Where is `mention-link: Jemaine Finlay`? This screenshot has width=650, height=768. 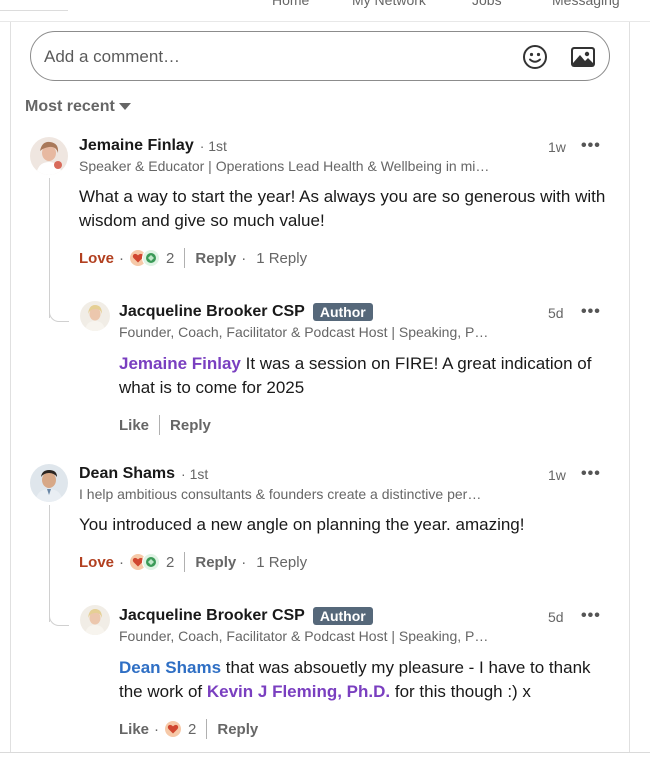
mention-link: Jemaine Finlay is located at coordinates (180, 363).